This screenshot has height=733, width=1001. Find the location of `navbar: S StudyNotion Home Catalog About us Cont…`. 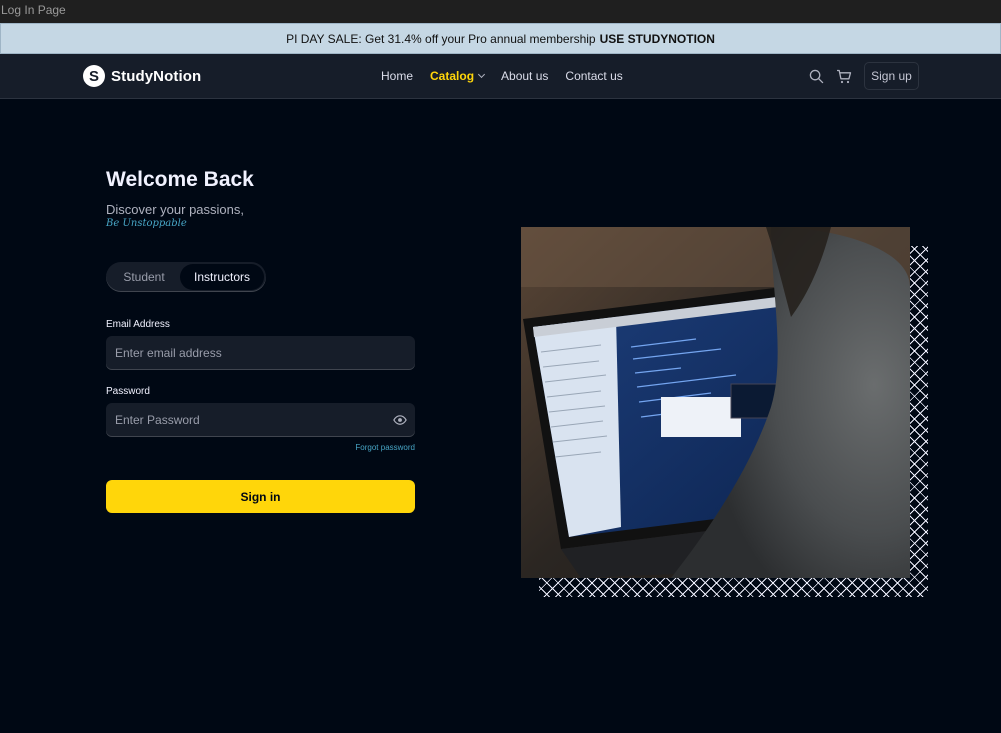

navbar: S StudyNotion Home Catalog About us Cont… is located at coordinates (500, 76).